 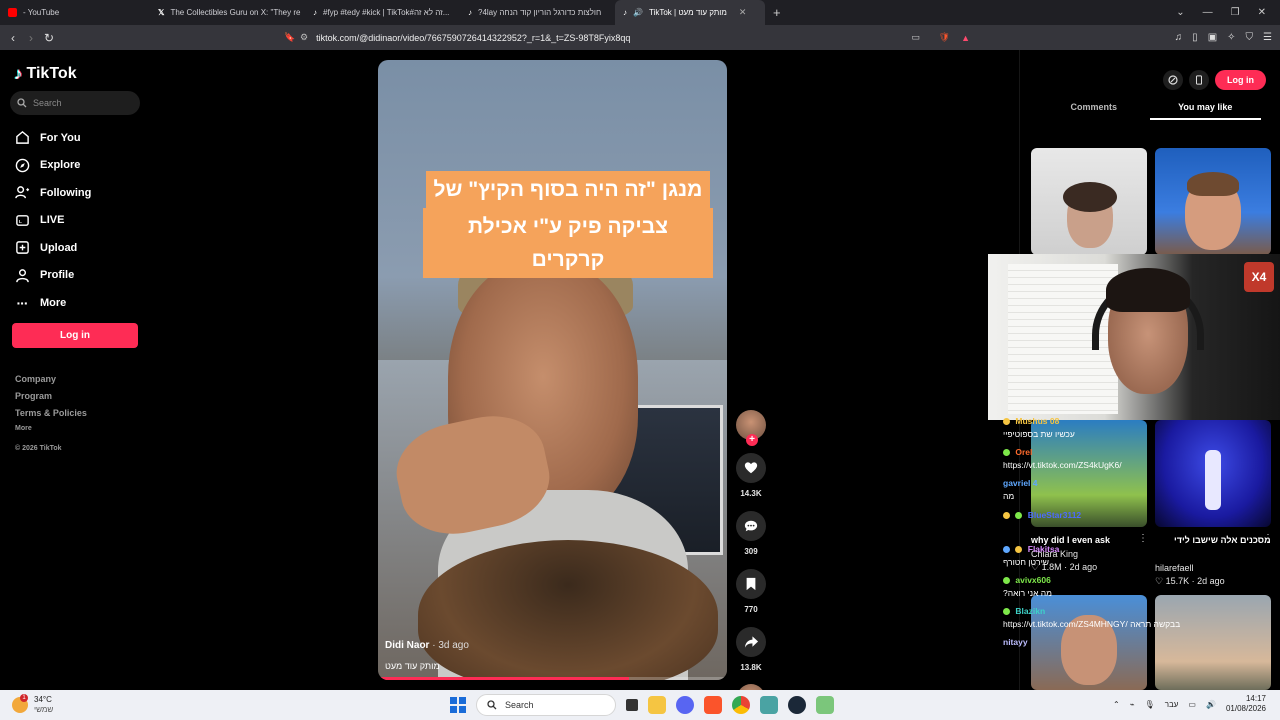 I want to click on file-explorer-icon, so click(x=657, y=705).